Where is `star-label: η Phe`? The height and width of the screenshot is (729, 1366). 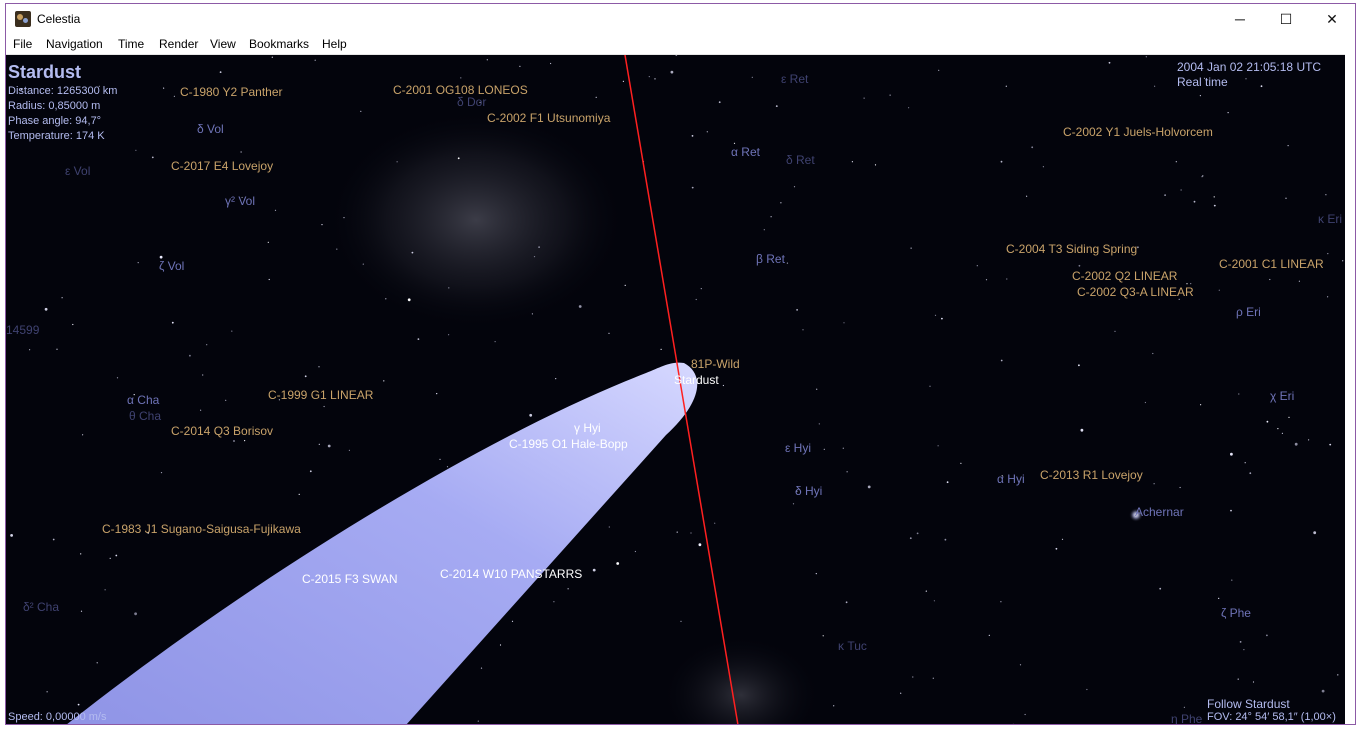 star-label: η Phe is located at coordinates (1186, 718).